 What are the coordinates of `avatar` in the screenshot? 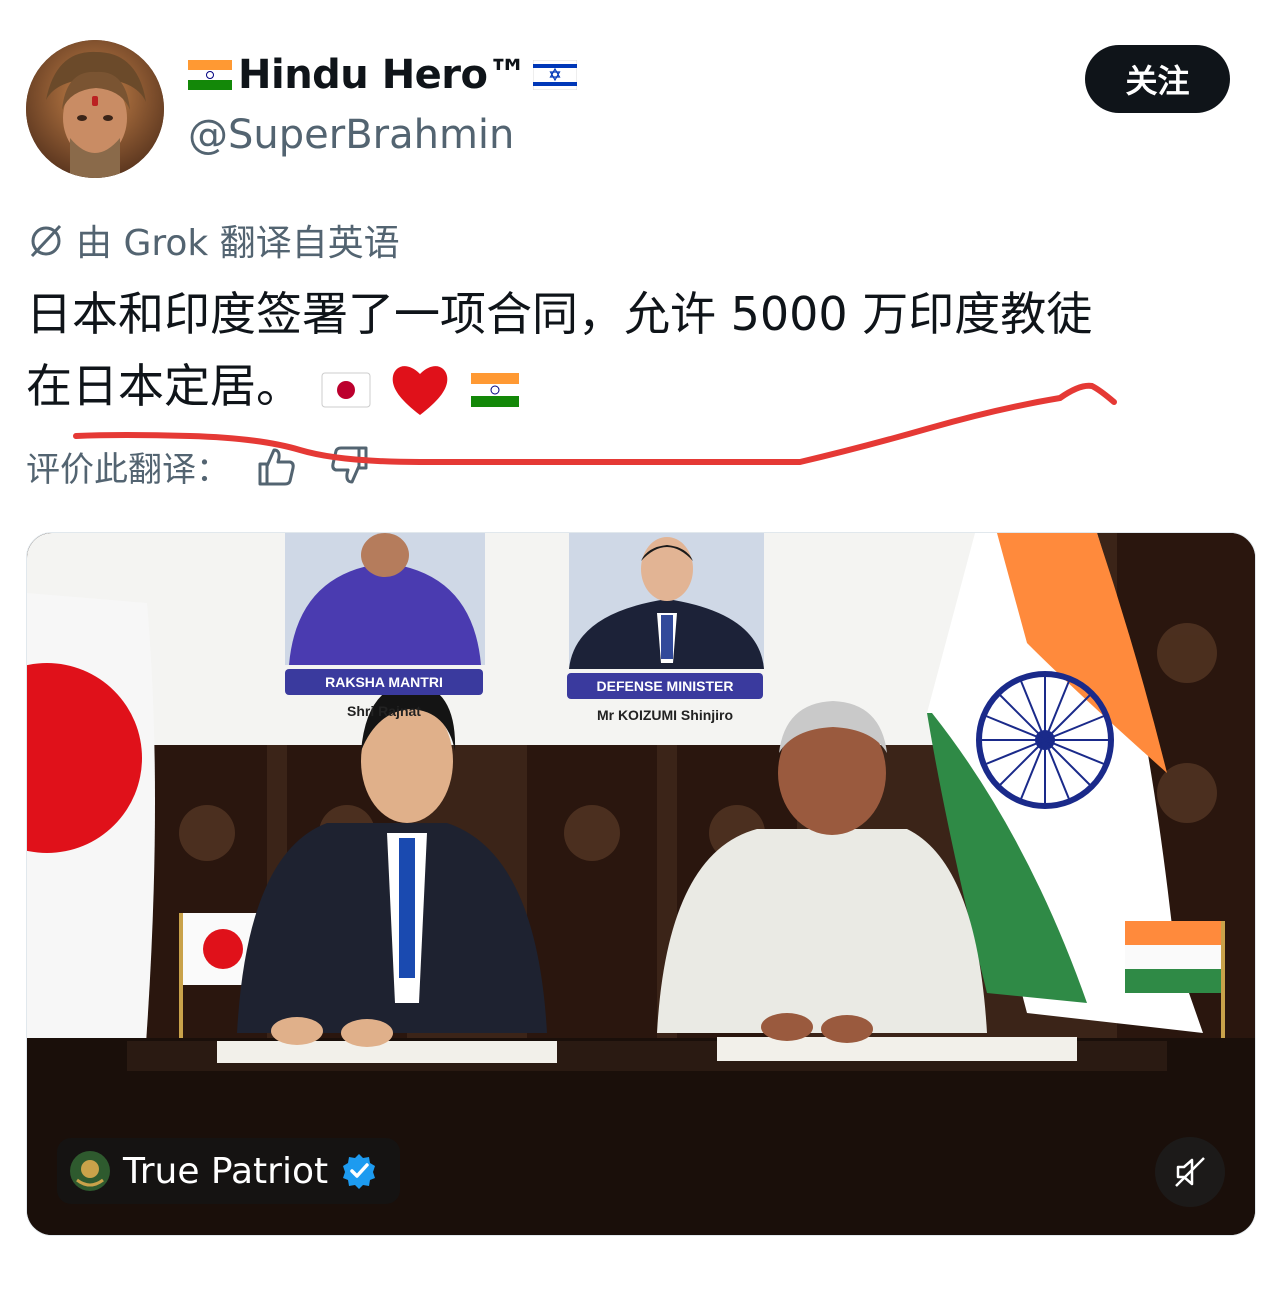 It's located at (95, 109).